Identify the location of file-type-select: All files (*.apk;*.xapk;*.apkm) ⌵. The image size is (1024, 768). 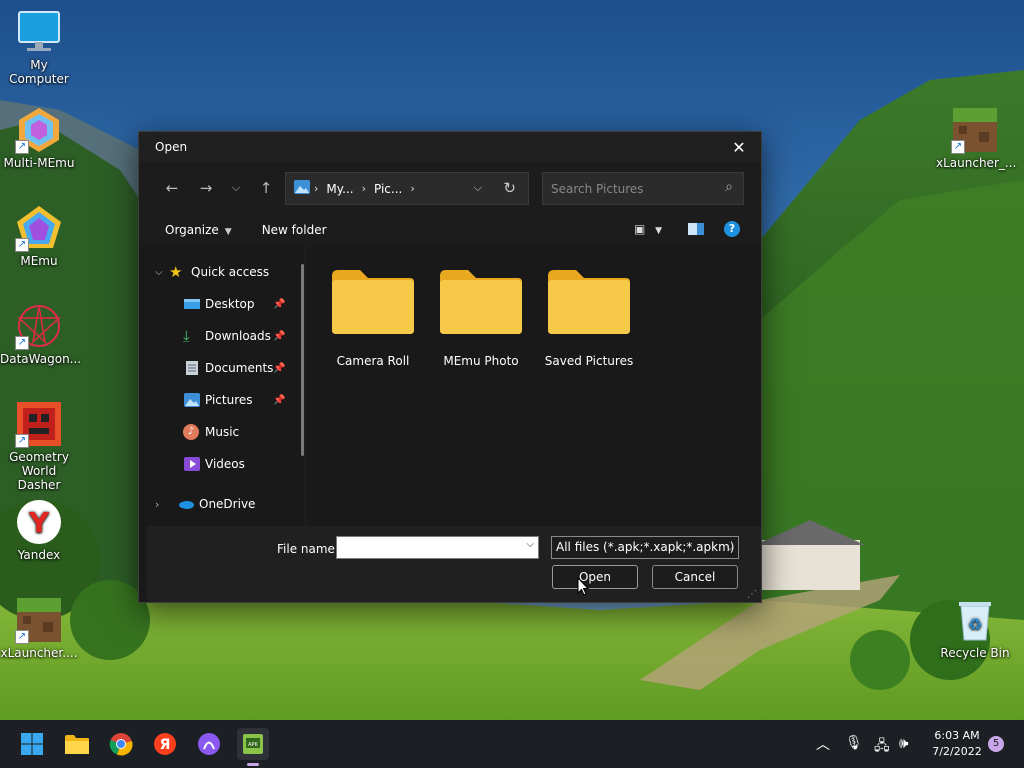
(645, 547).